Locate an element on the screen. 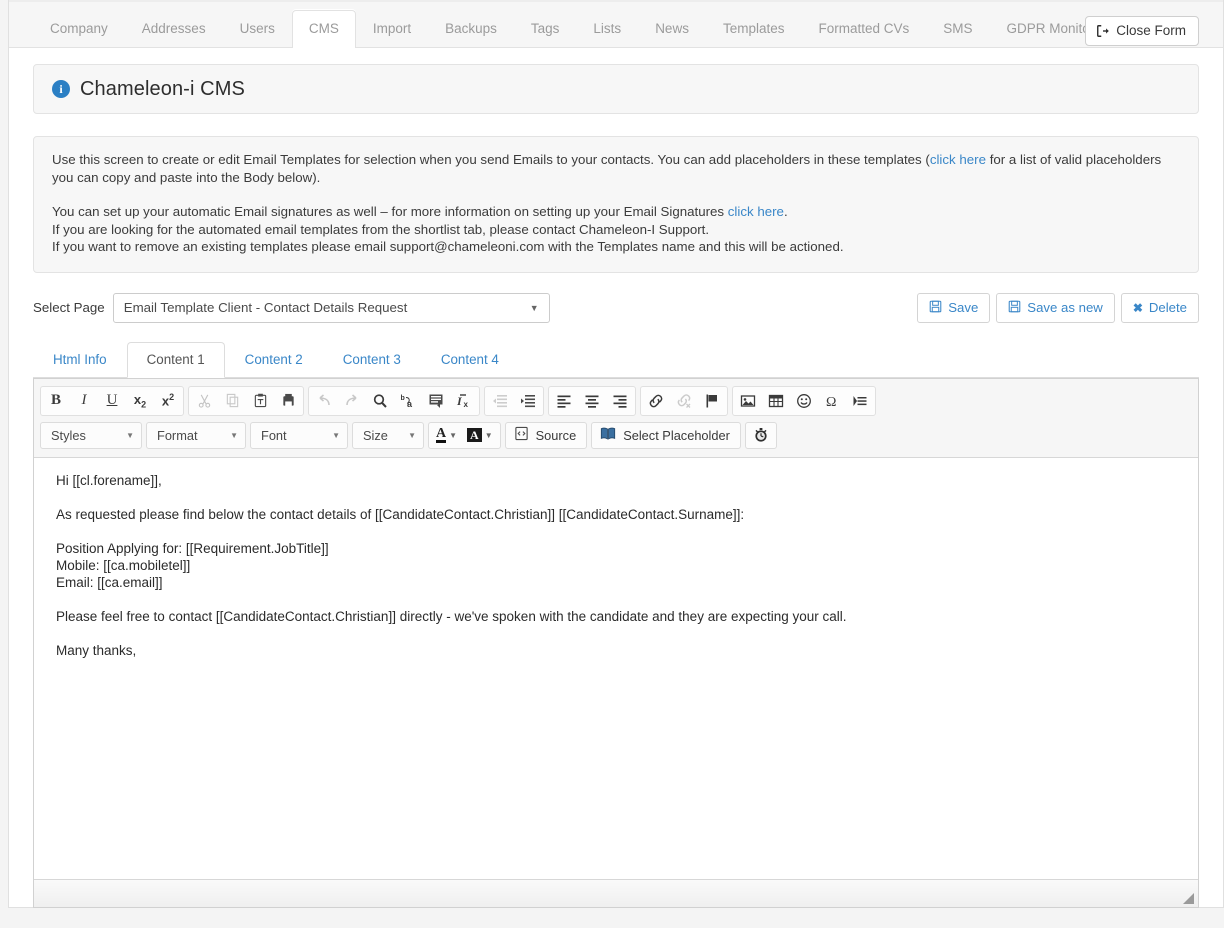 This screenshot has width=1224, height=928. nav-tab-formatted-cvs: Formatted CVs is located at coordinates (863, 29).